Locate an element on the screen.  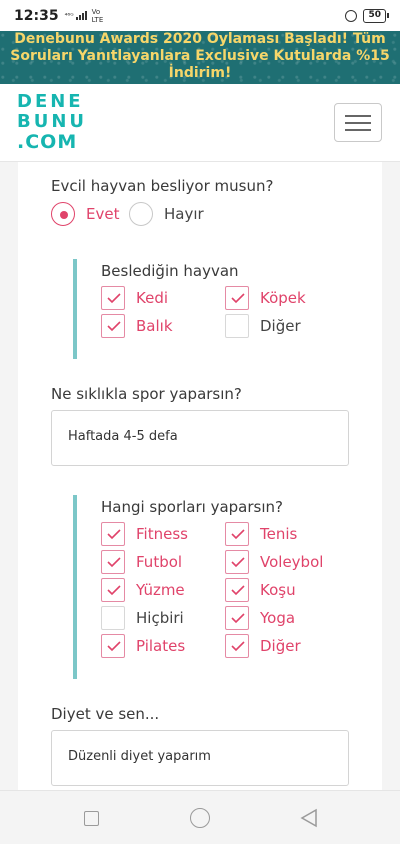
checkbox-balik-label: Balık is located at coordinates (154, 326).